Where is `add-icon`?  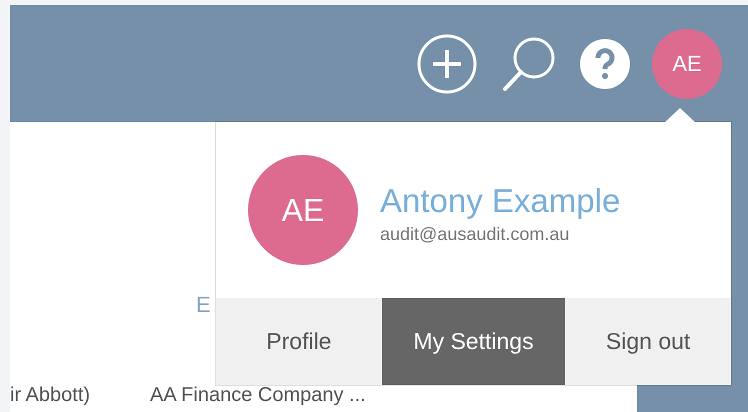 add-icon is located at coordinates (447, 63).